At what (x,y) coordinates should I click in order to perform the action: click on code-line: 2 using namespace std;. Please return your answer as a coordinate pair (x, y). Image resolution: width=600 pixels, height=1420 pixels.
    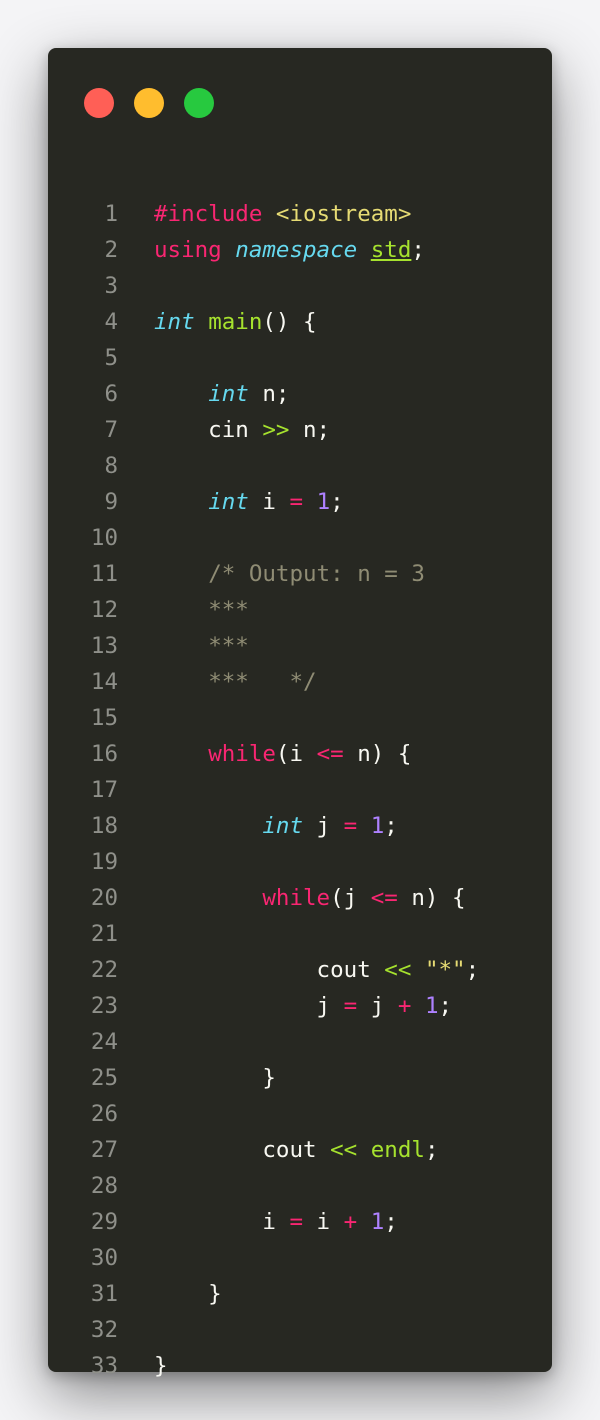
    Looking at the image, I should click on (300, 250).